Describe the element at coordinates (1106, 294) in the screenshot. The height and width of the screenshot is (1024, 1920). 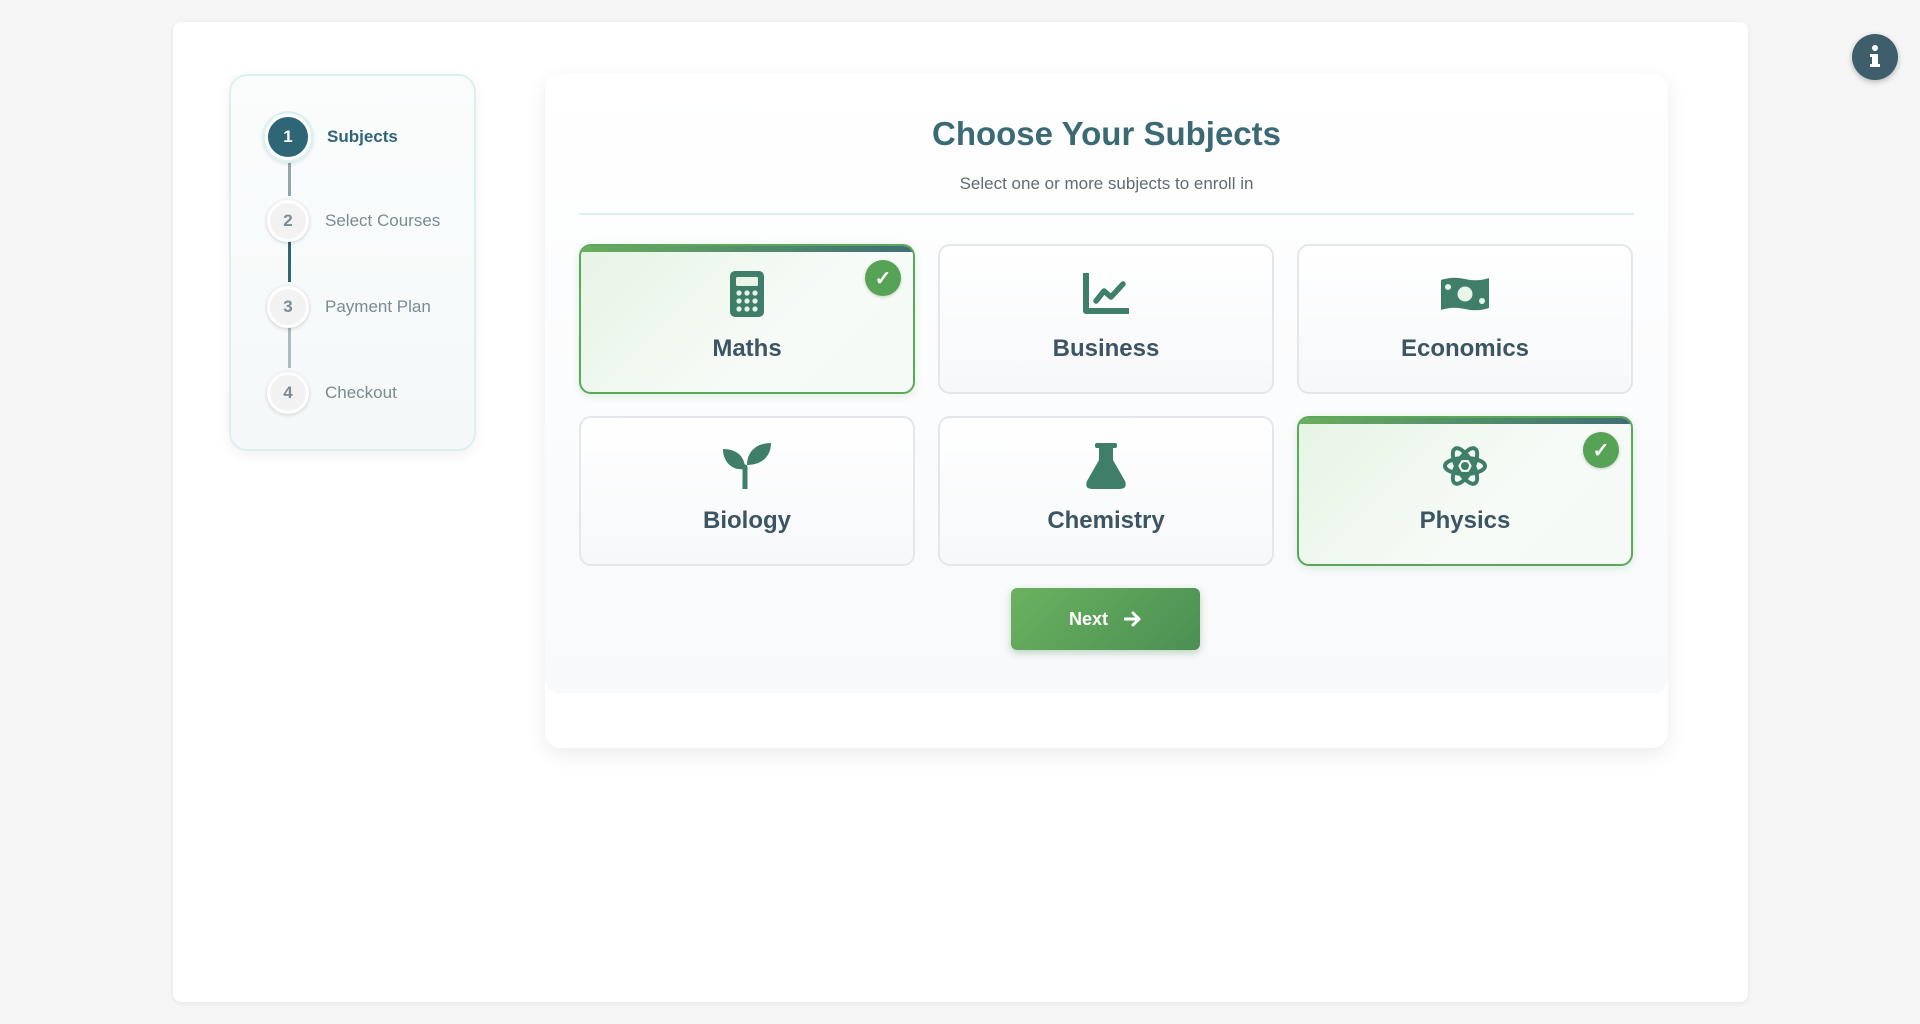
I see `chart-line-icon` at that location.